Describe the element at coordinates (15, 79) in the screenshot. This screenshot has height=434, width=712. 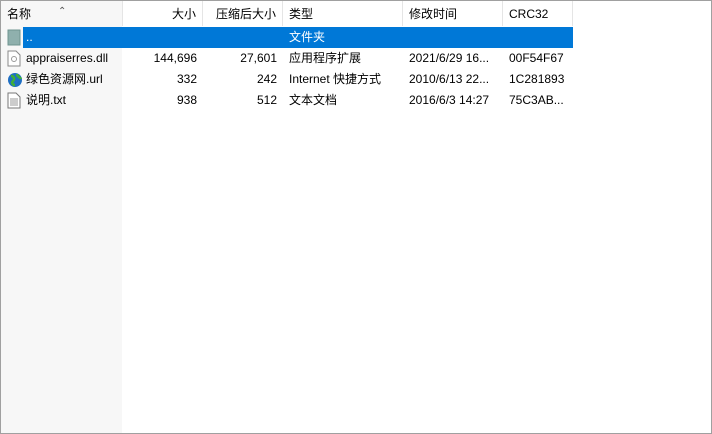
I see `globe-url-icon` at that location.